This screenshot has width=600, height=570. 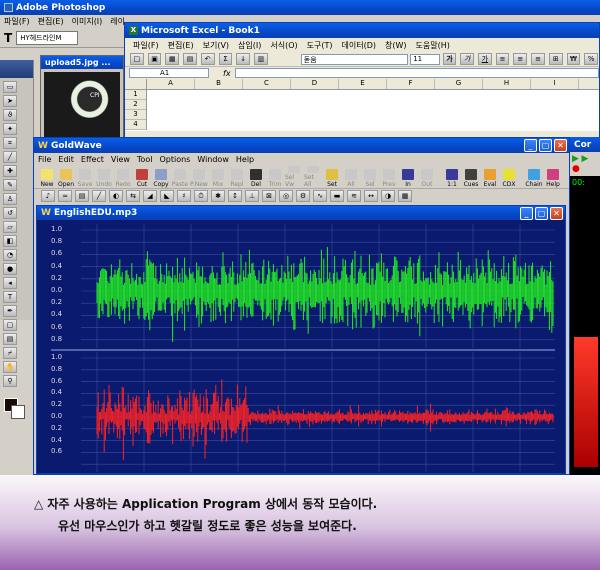 What do you see at coordinates (133, 196) in the screenshot?
I see `fx-reverse-icon: ⇆` at bounding box center [133, 196].